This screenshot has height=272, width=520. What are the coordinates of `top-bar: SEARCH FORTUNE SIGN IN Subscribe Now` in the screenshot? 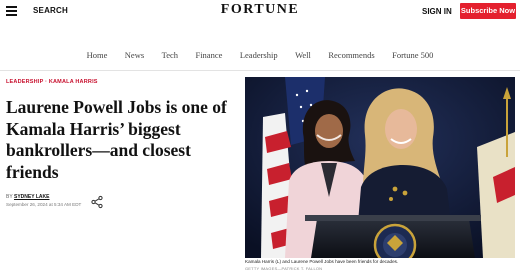 It's located at (260, 12).